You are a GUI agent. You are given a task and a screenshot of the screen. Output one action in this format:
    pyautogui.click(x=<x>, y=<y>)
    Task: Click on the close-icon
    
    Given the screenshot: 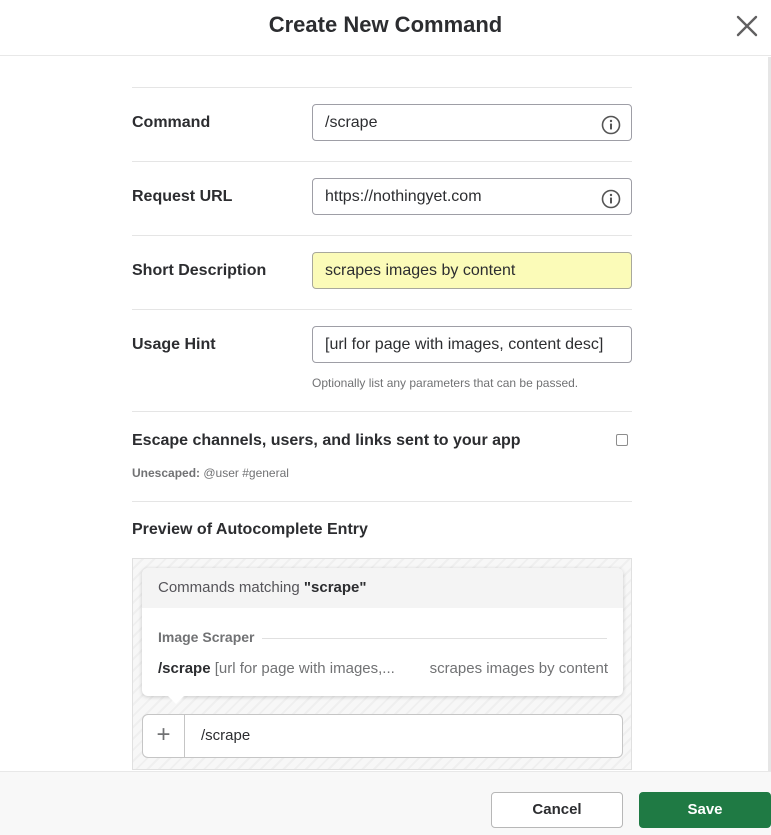 What is the action you would take?
    pyautogui.click(x=747, y=26)
    